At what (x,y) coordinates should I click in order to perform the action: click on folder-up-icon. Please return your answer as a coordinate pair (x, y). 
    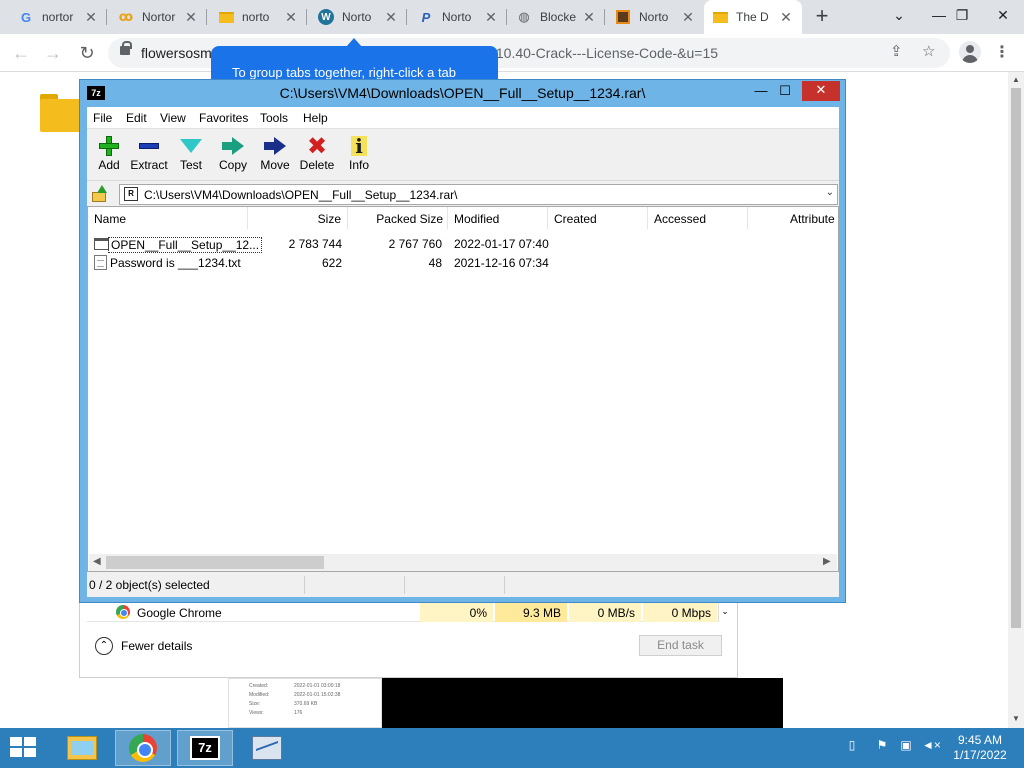
    Looking at the image, I should click on (99, 193).